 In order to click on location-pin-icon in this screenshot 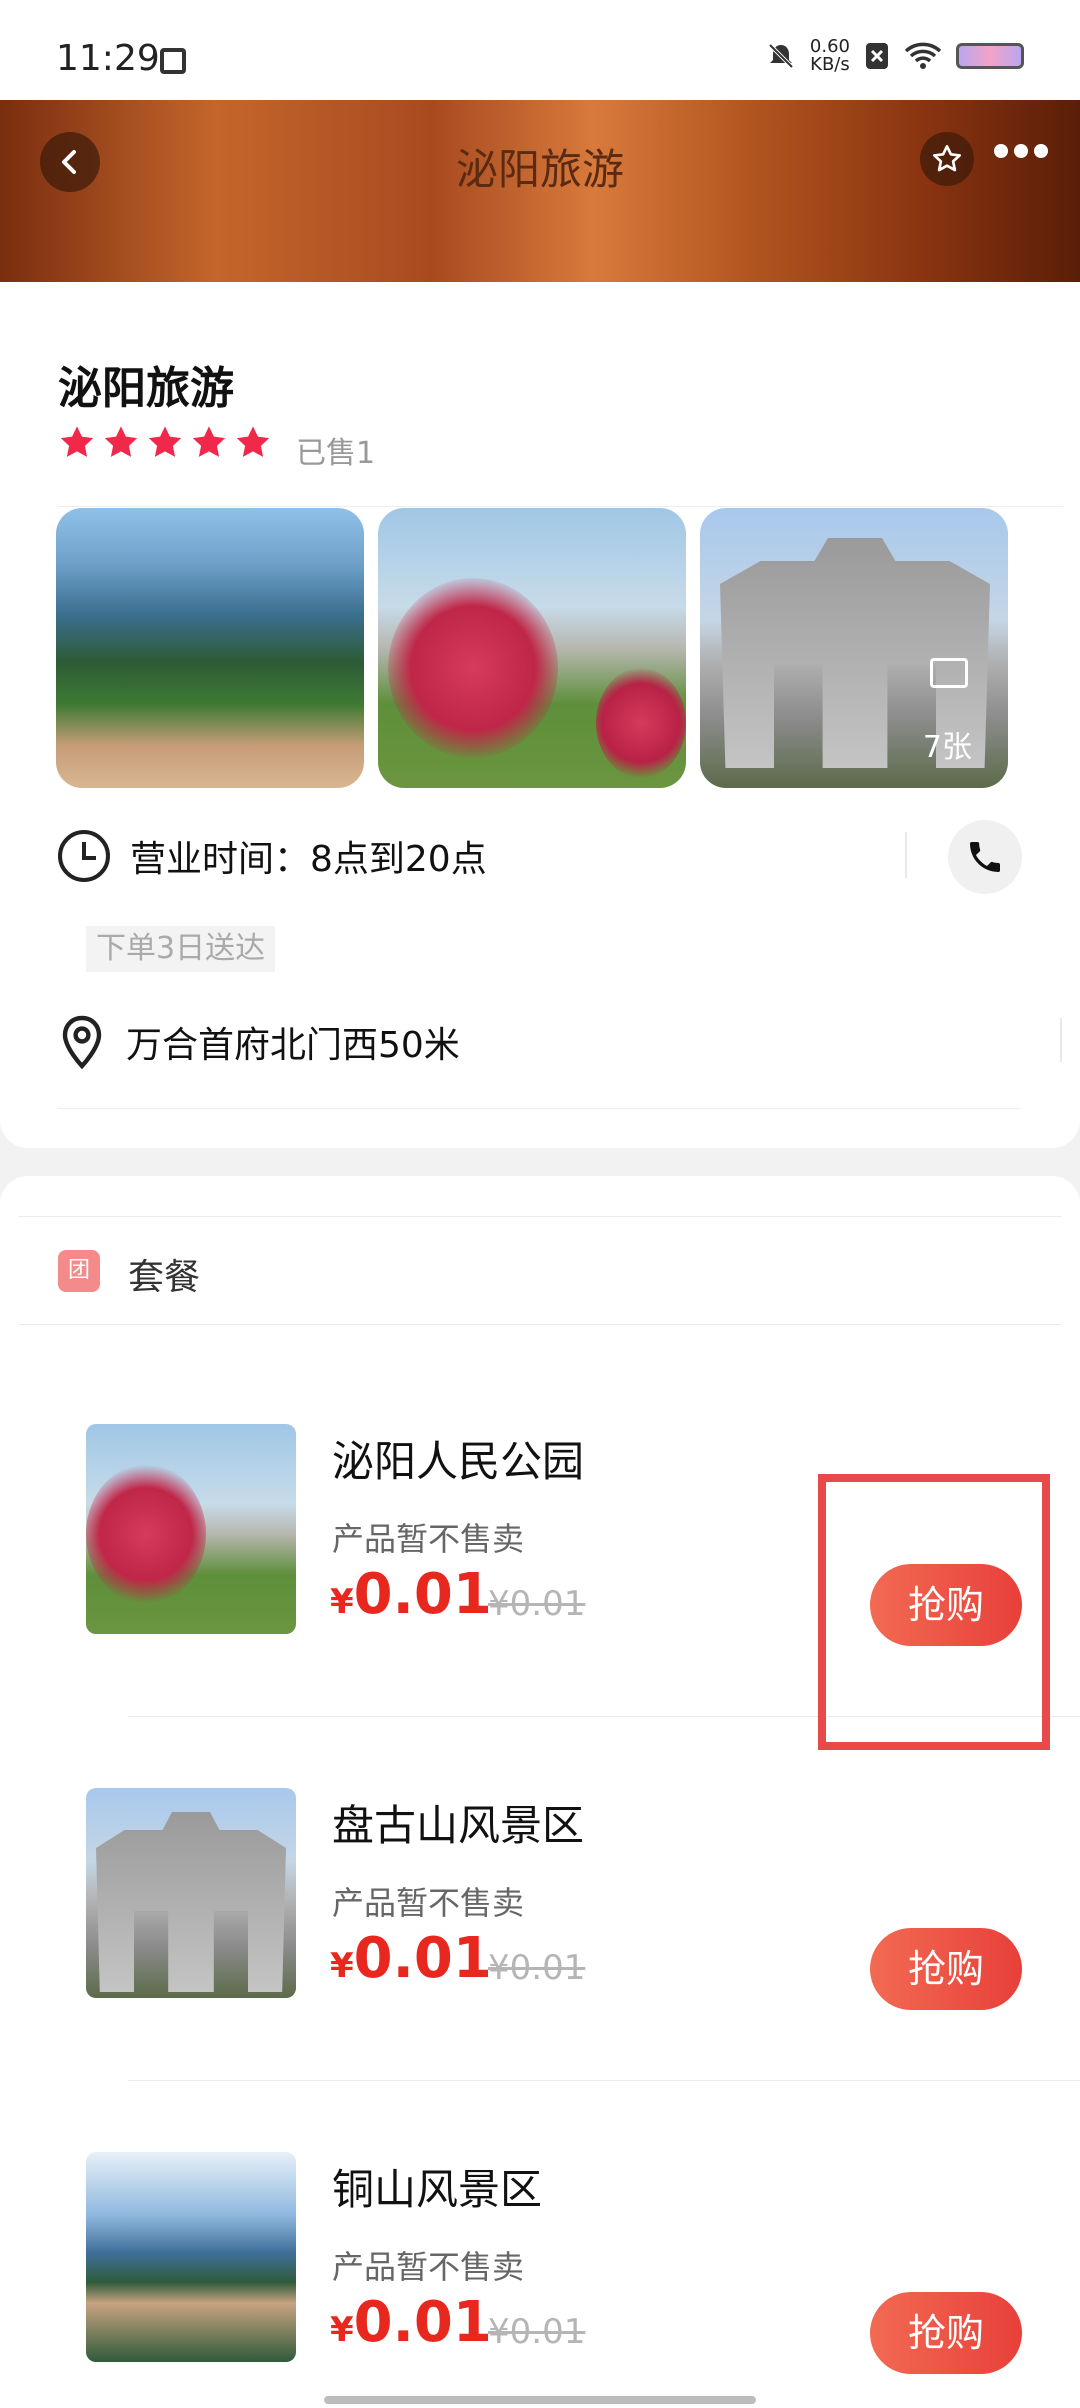, I will do `click(82, 1042)`.